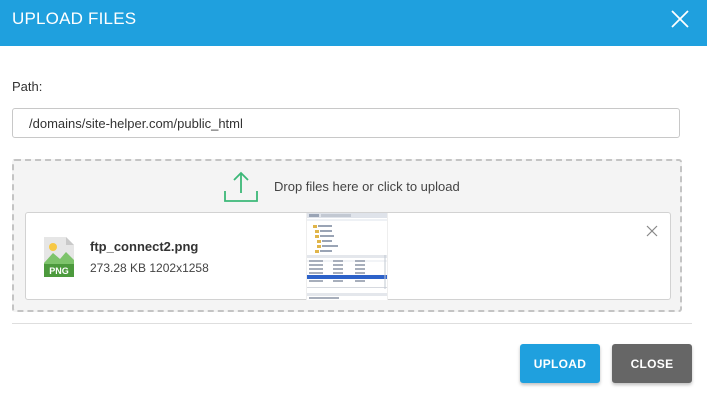 This screenshot has height=400, width=707. What do you see at coordinates (652, 363) in the screenshot?
I see `close-button: CLOSE` at bounding box center [652, 363].